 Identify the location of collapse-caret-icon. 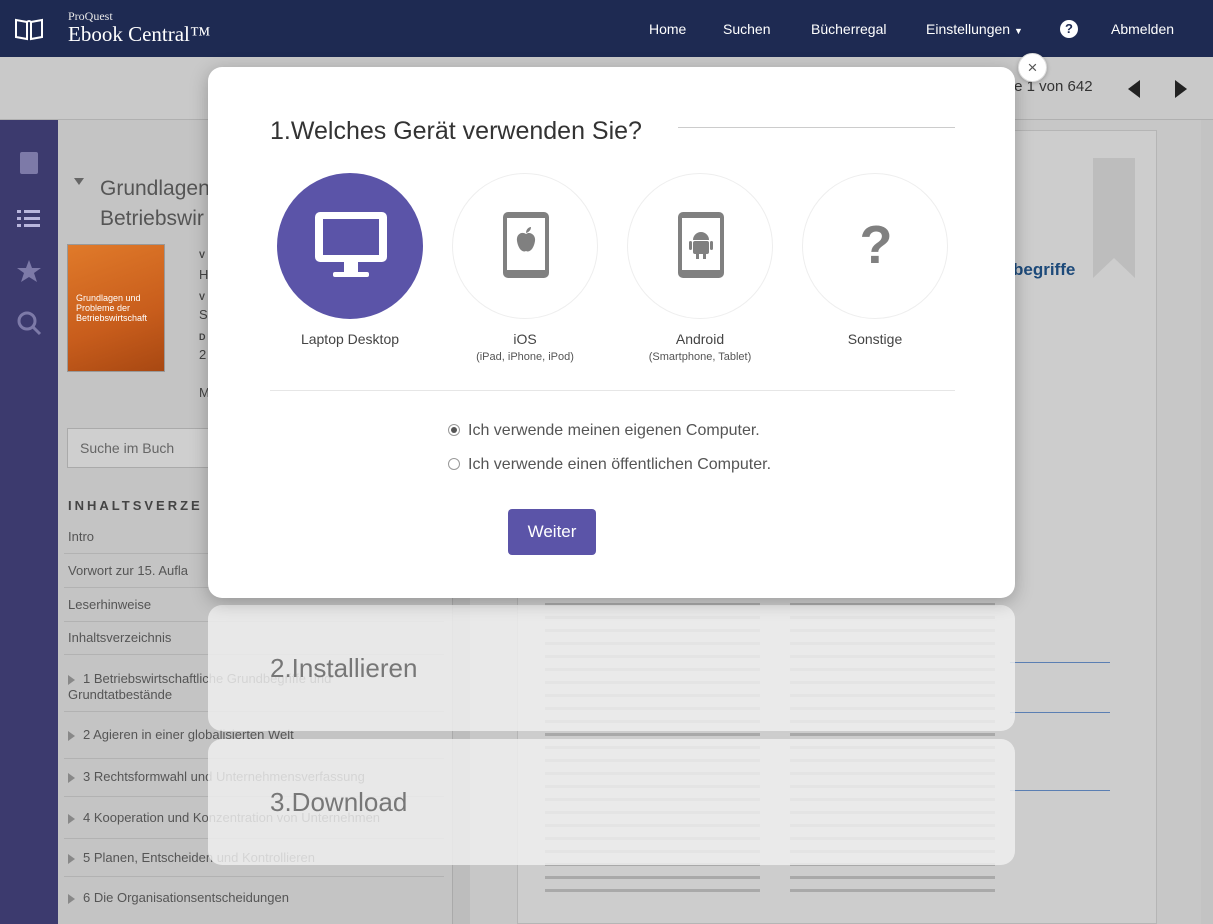
(79, 181).